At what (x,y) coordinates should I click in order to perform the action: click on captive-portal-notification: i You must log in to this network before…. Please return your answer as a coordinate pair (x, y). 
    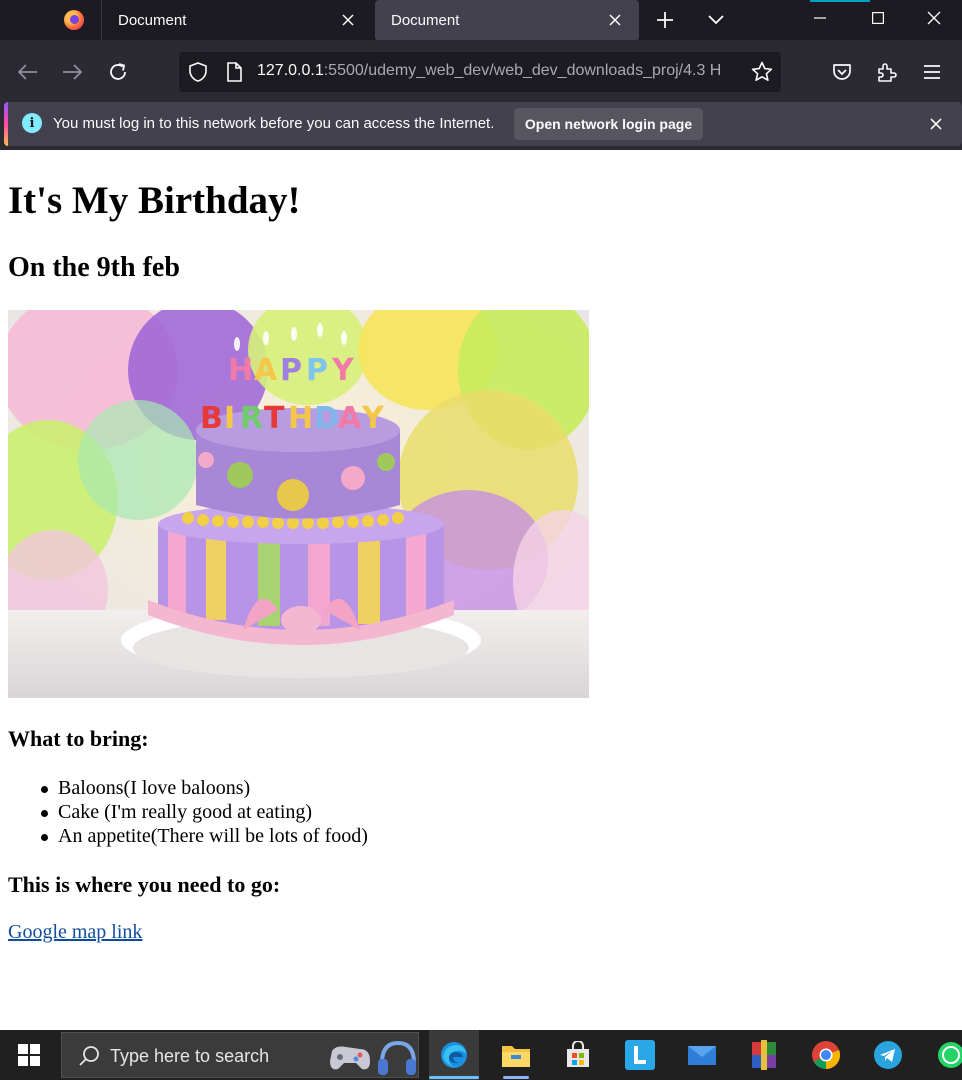
    Looking at the image, I should click on (481, 124).